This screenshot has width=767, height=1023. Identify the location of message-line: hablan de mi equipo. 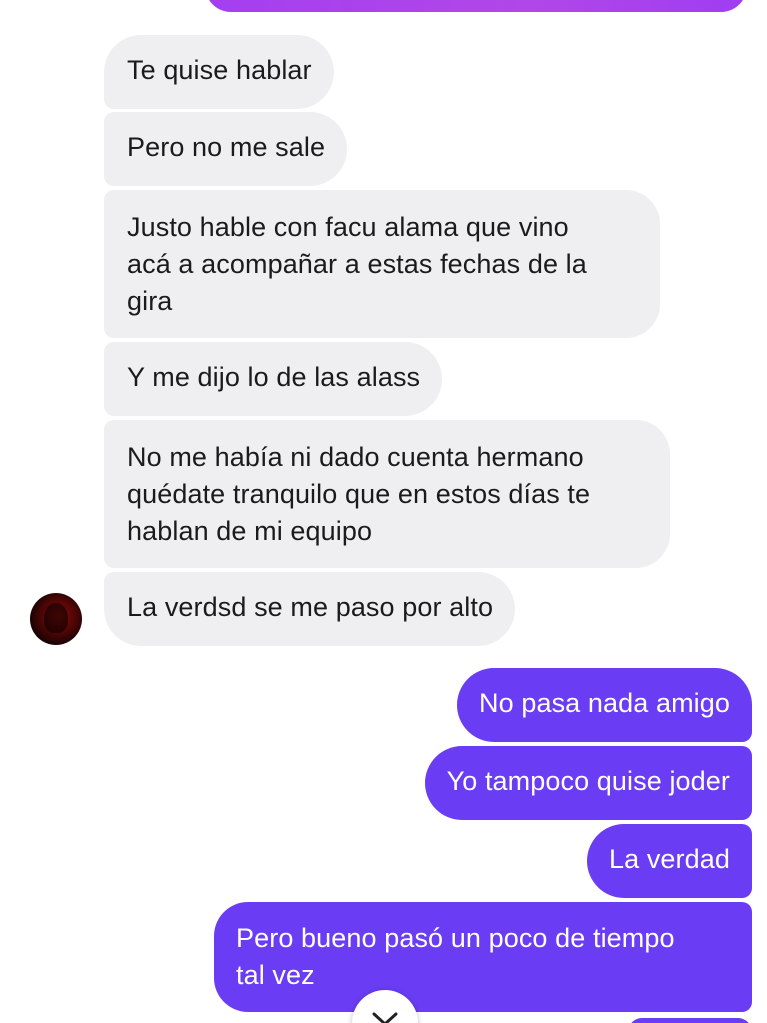
(250, 531).